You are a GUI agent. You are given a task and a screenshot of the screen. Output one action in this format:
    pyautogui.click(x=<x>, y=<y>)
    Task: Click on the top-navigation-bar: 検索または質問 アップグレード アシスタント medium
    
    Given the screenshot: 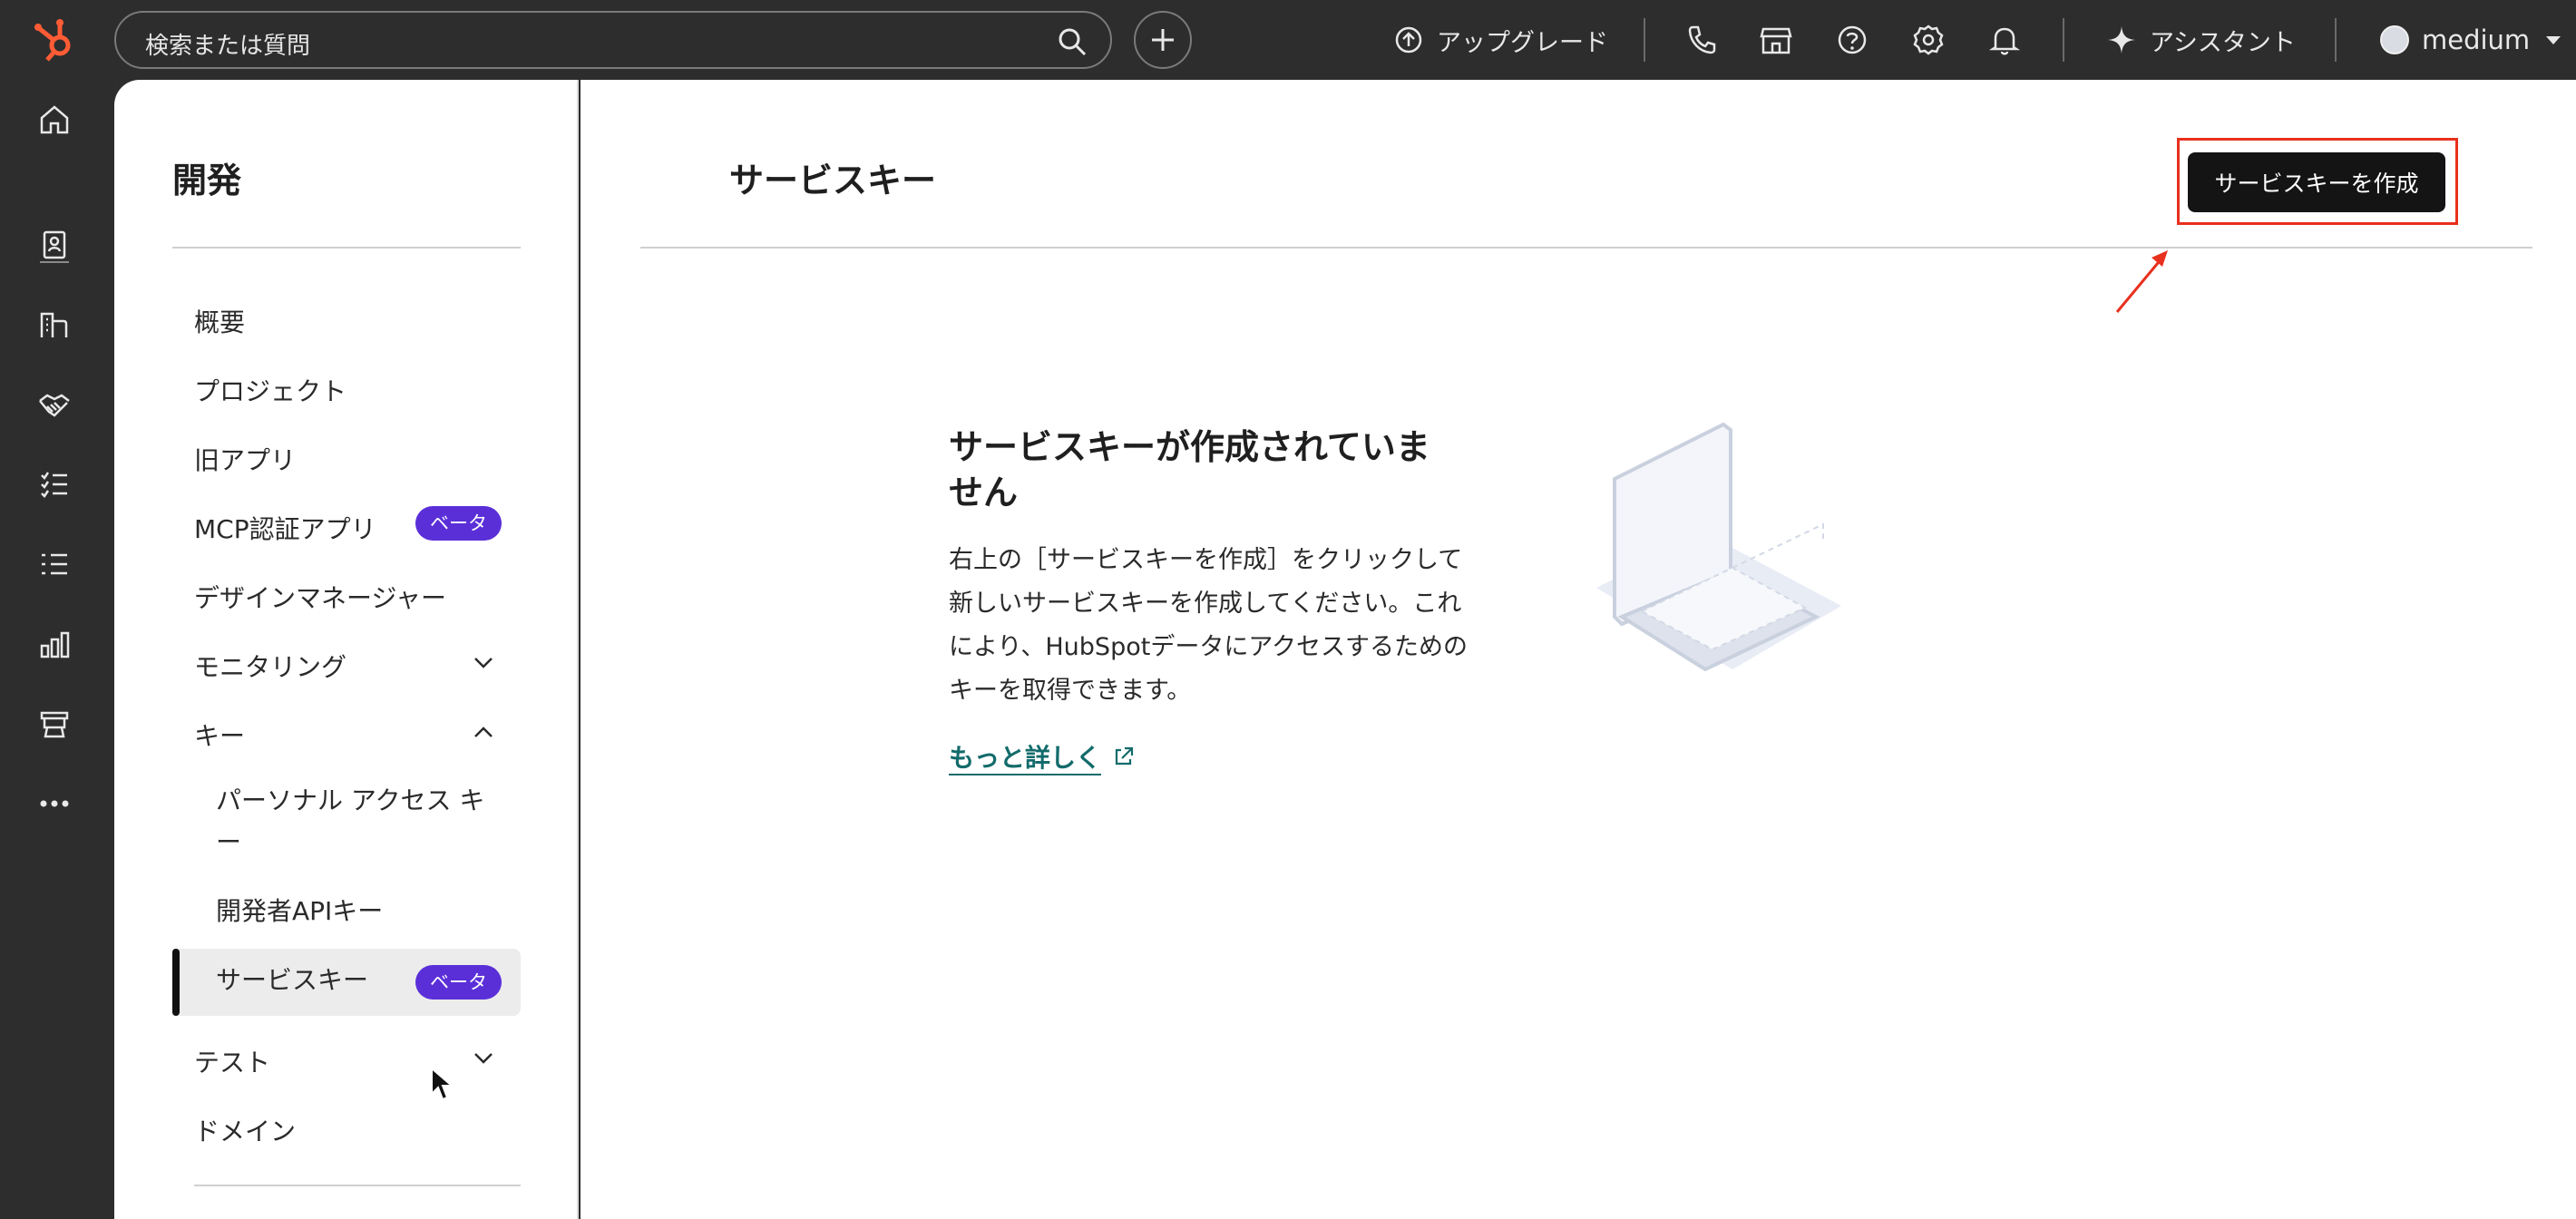 What is the action you would take?
    pyautogui.click(x=1288, y=40)
    